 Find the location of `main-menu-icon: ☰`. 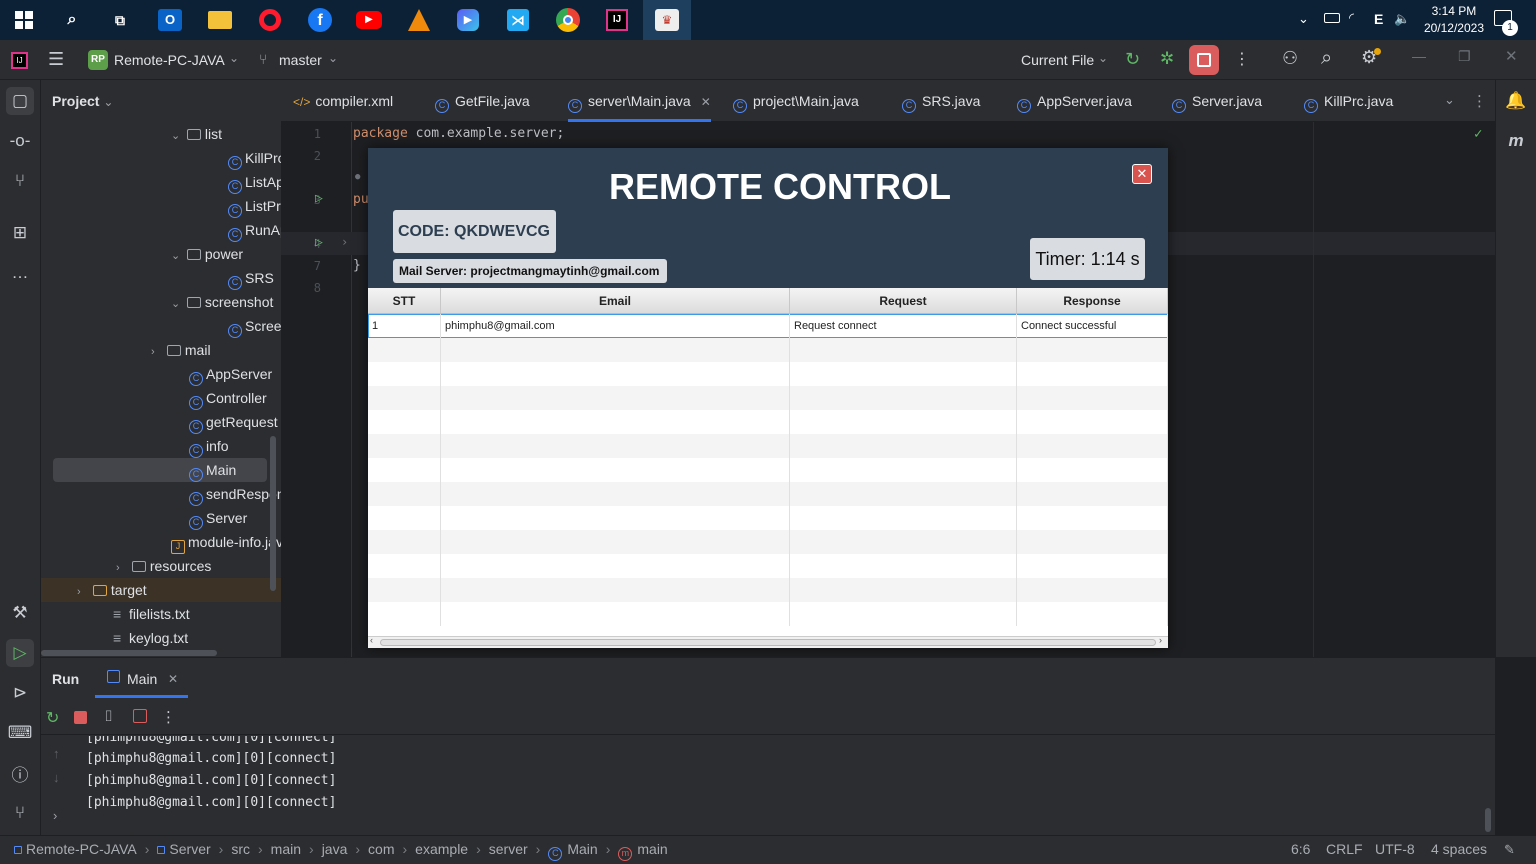

main-menu-icon: ☰ is located at coordinates (56, 59).